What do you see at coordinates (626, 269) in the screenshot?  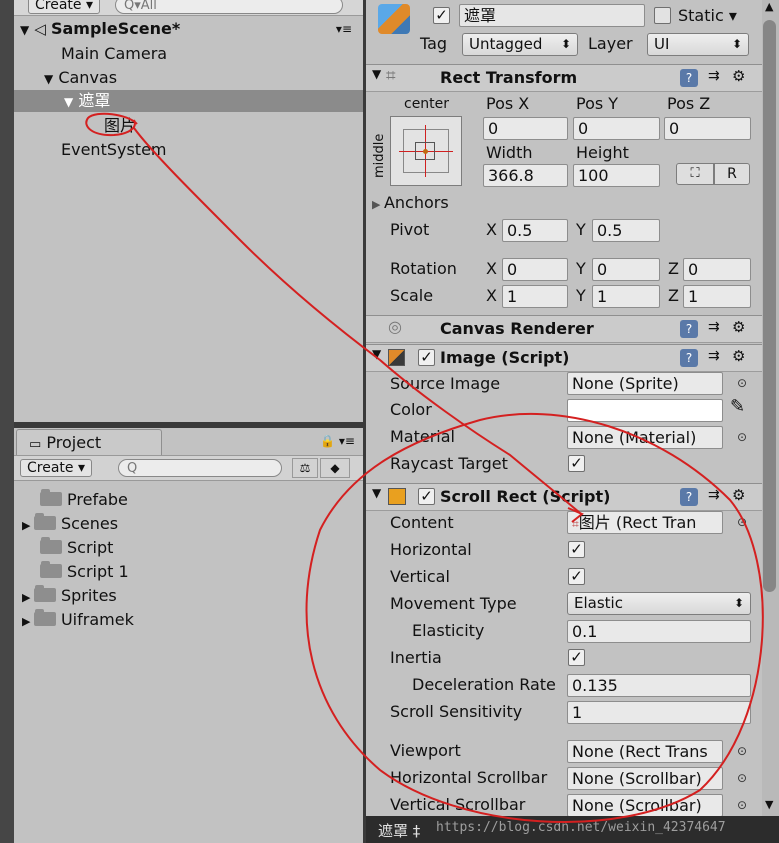 I see `rotation-y-field: 0` at bounding box center [626, 269].